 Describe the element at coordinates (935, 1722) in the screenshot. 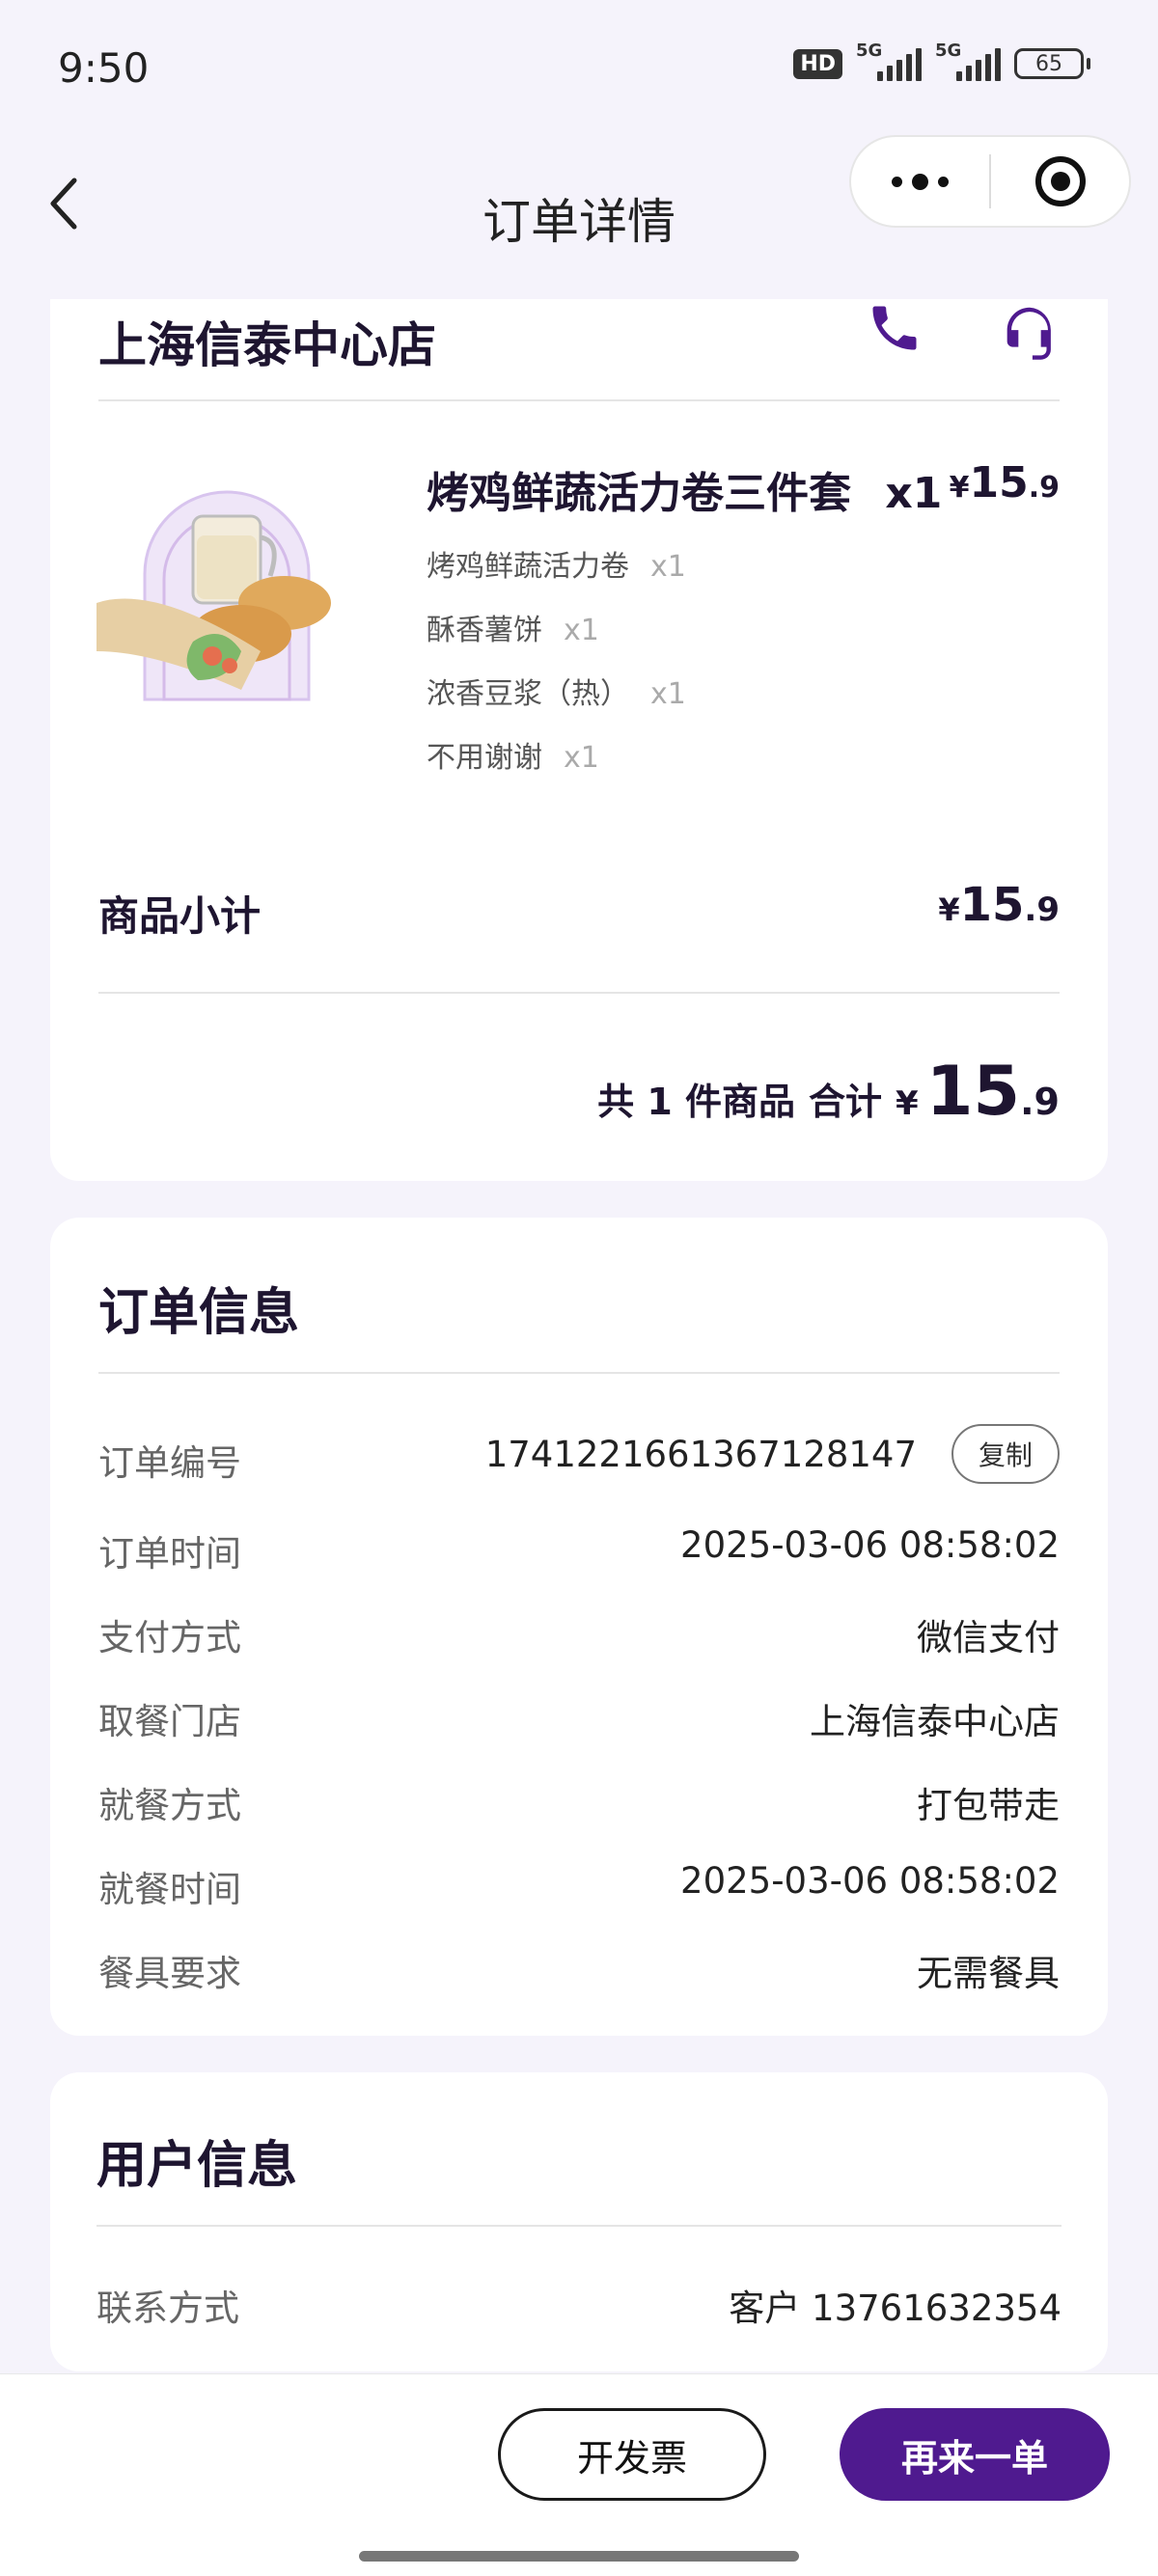

I see `pickup-store-value: 上海信泰中心店` at that location.